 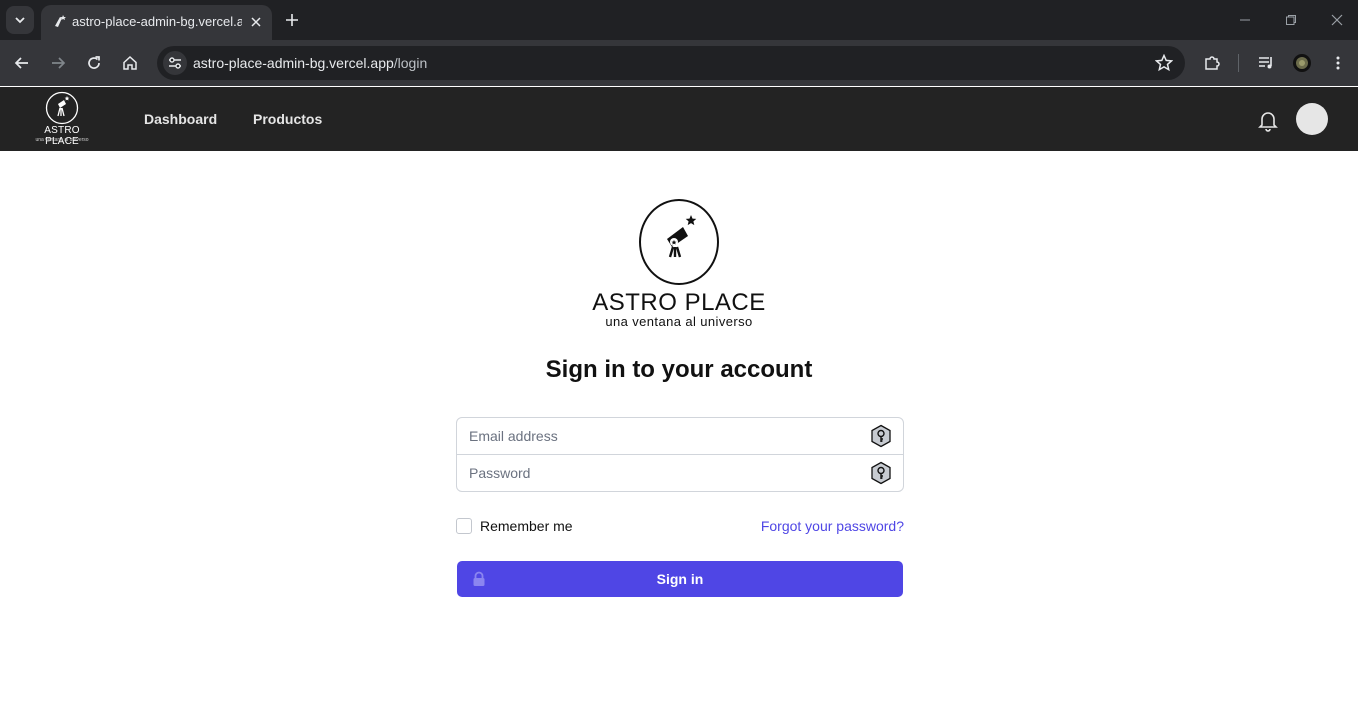 I want to click on header-logo-subtitle: una ventana al universo, so click(x=62, y=140).